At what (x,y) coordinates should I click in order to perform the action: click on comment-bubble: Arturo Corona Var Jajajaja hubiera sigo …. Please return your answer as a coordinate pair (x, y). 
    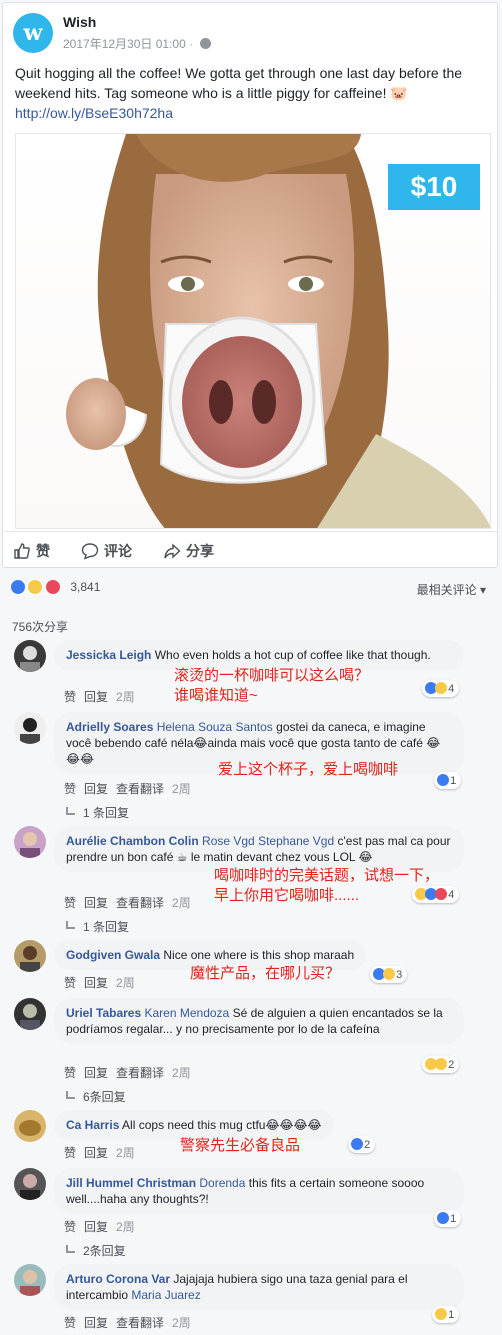
    Looking at the image, I should click on (259, 1287).